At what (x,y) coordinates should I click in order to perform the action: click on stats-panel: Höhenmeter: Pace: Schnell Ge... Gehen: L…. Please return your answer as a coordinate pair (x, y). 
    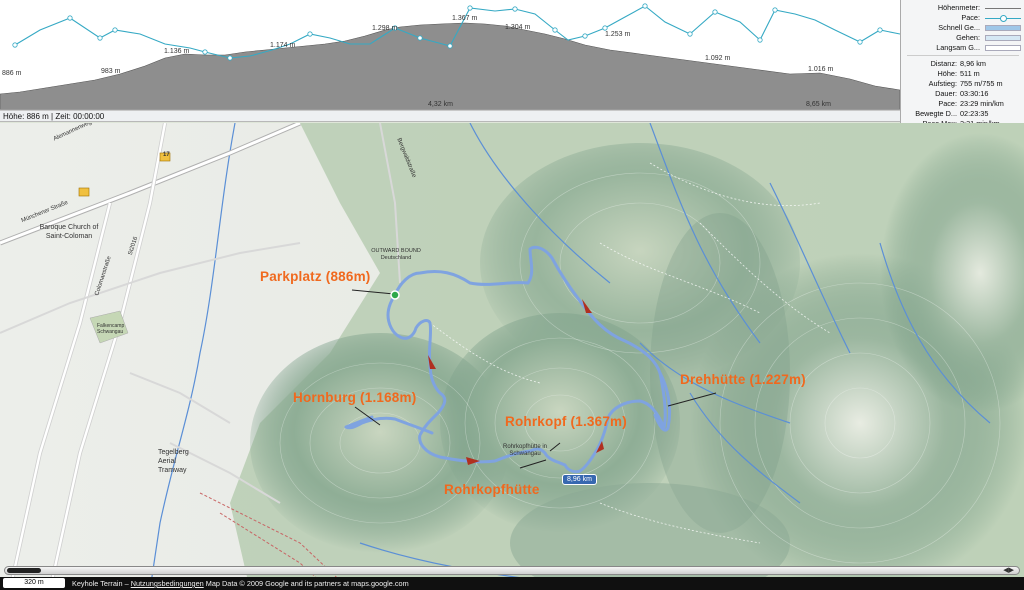
    Looking at the image, I should click on (962, 64).